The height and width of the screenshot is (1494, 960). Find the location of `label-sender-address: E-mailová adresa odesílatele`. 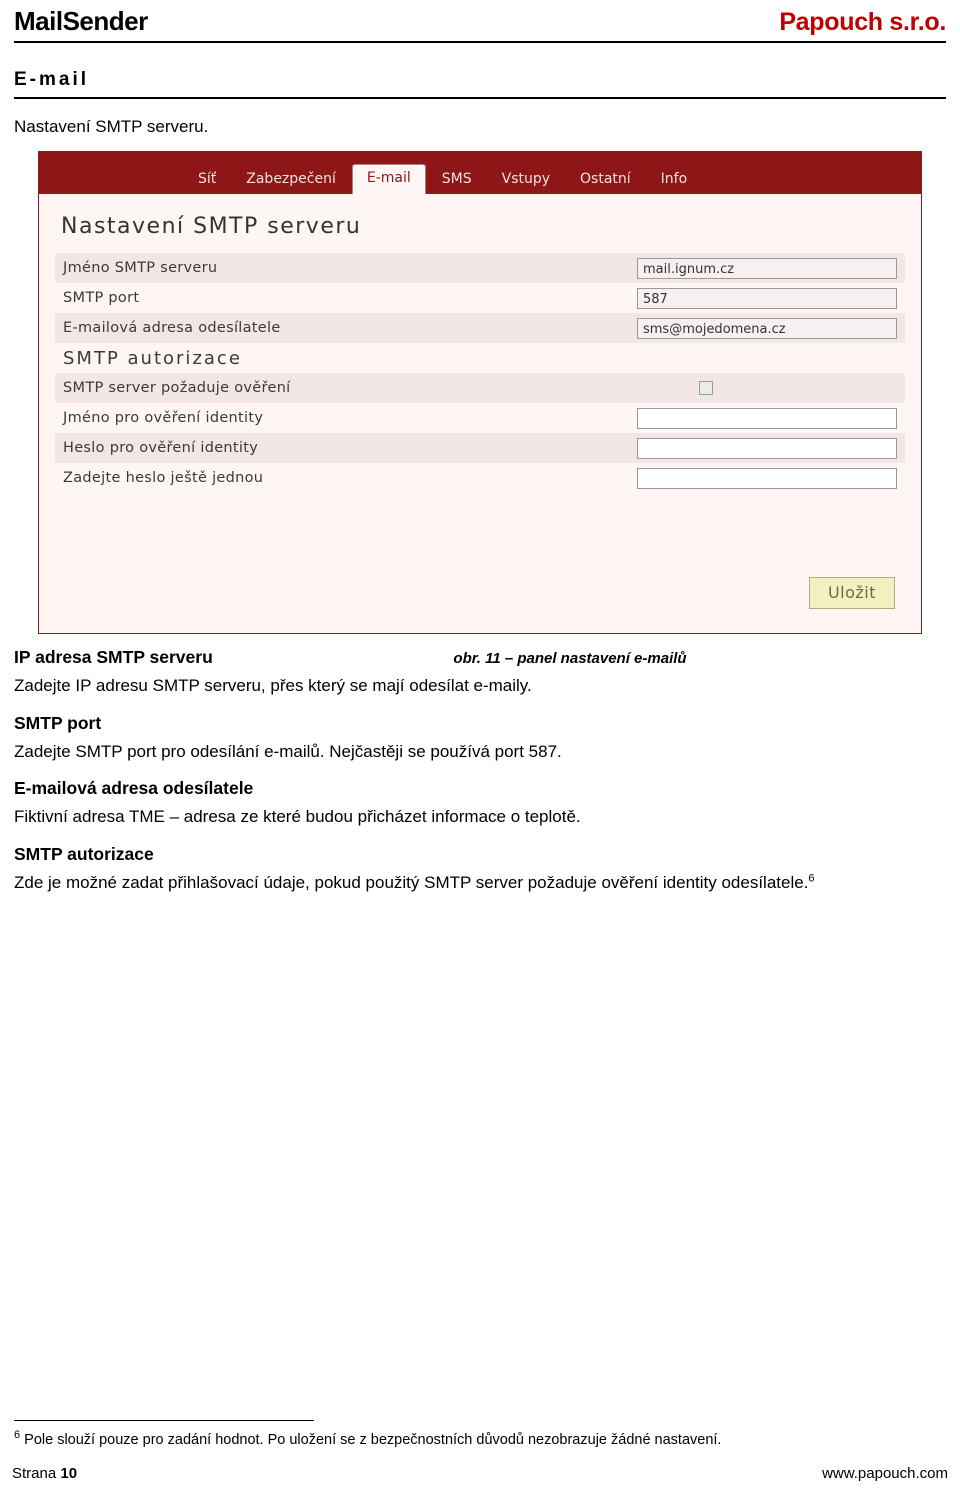

label-sender-address: E-mailová adresa odesílatele is located at coordinates (172, 328).